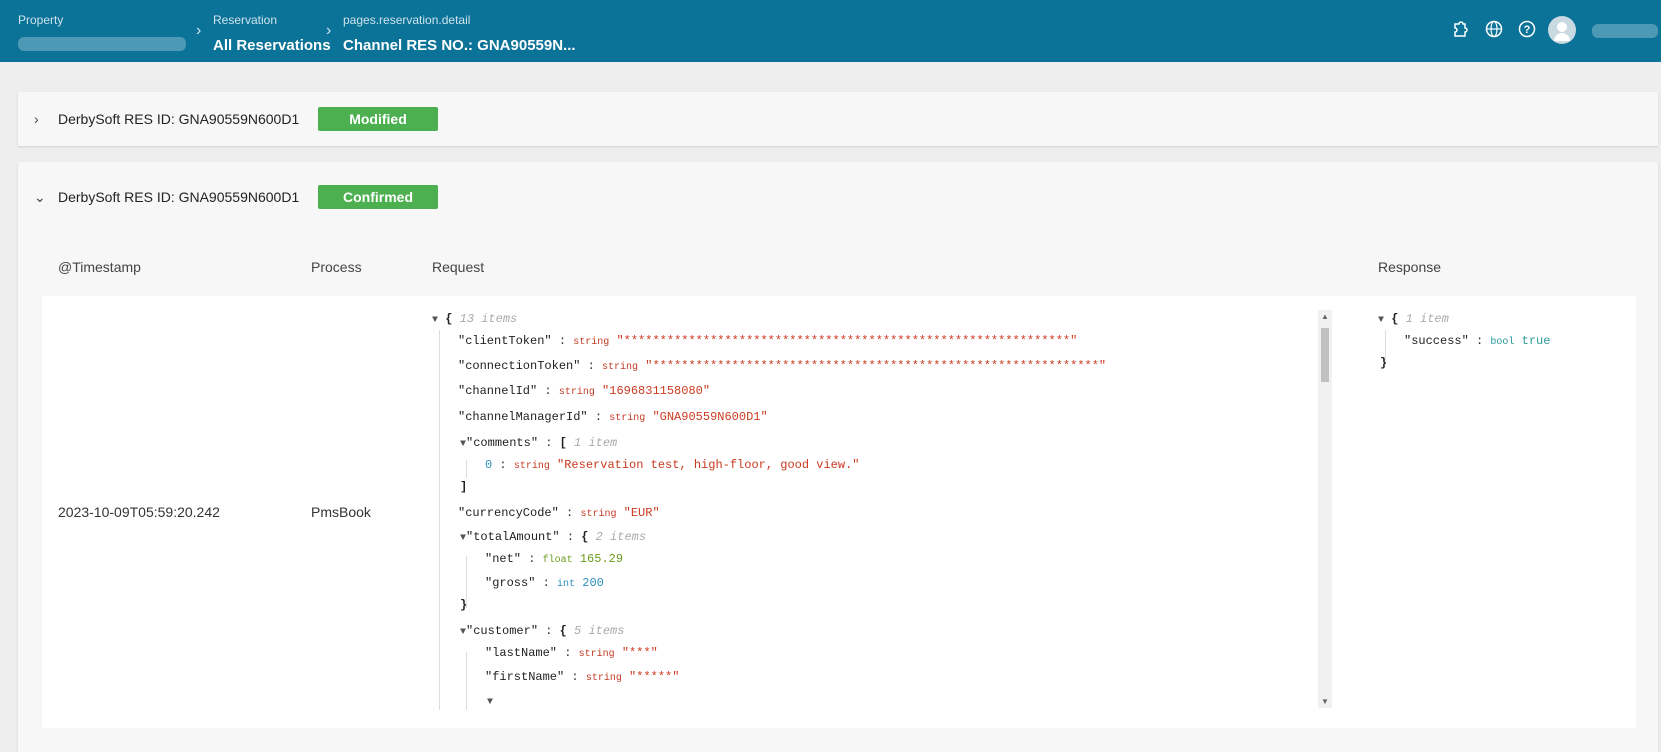  I want to click on globe-icon, so click(1494, 30).